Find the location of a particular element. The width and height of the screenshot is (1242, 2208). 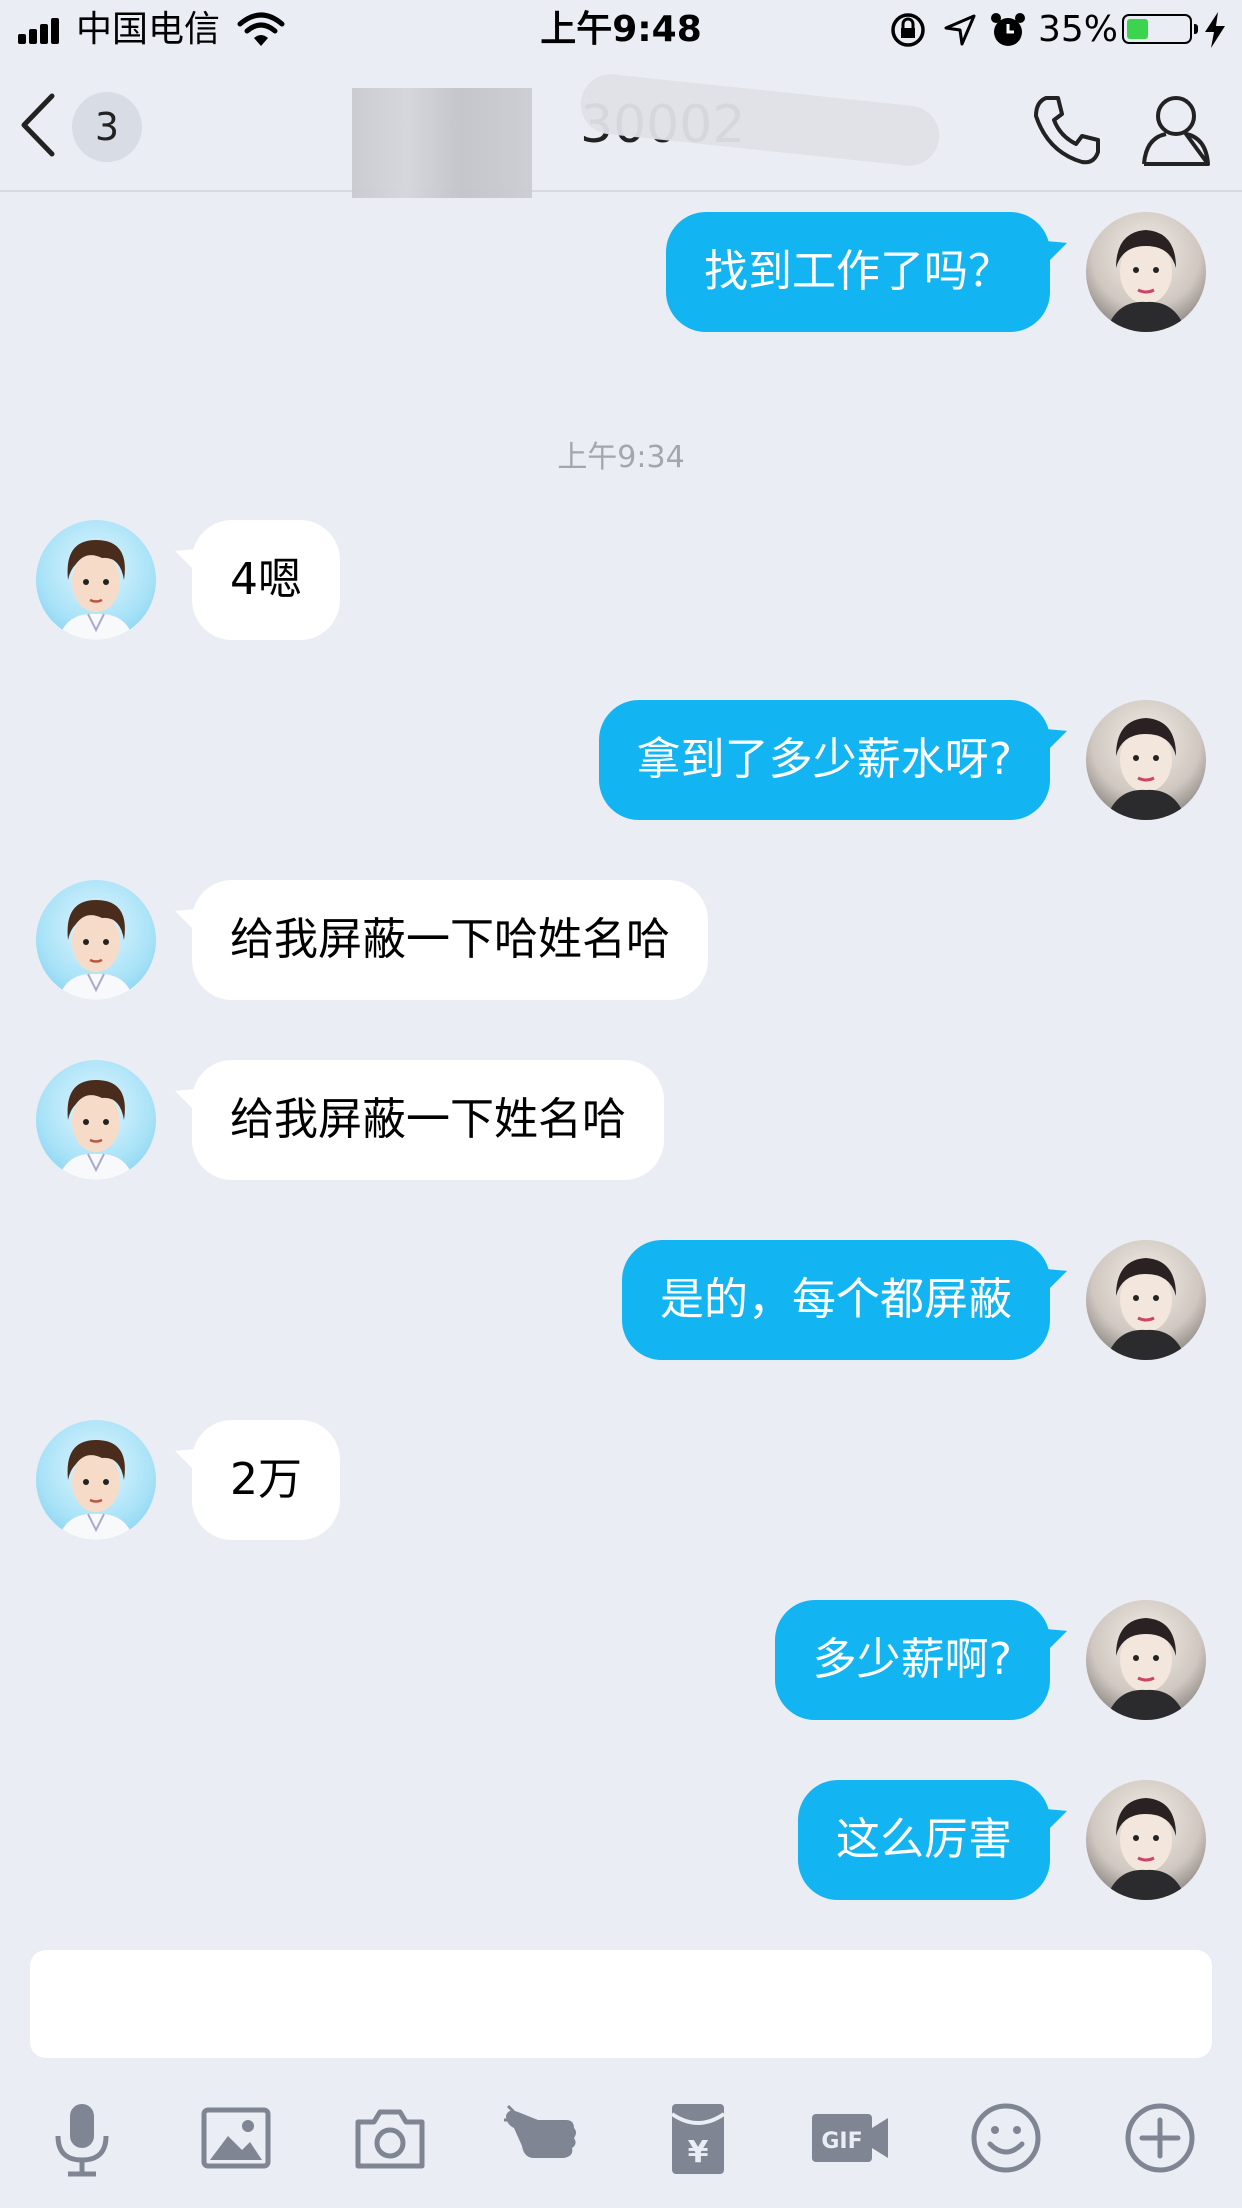

message-bubble-sent: 是的，每个都屏蔽 is located at coordinates (836, 1300).